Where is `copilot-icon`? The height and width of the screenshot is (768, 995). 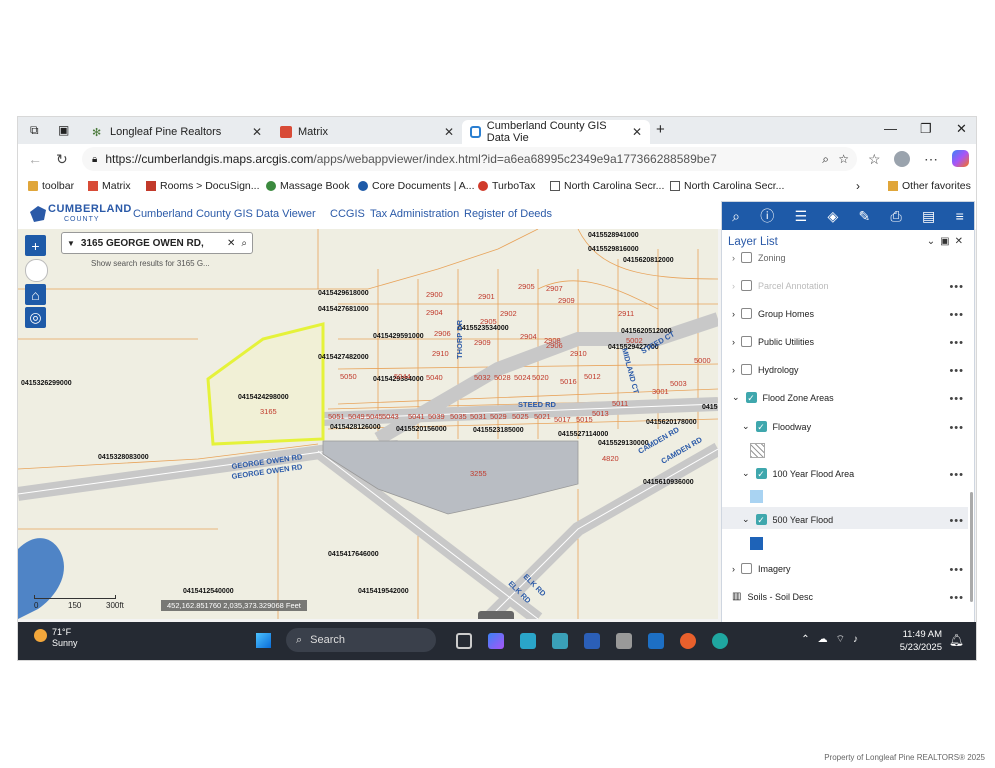 copilot-icon is located at coordinates (960, 158).